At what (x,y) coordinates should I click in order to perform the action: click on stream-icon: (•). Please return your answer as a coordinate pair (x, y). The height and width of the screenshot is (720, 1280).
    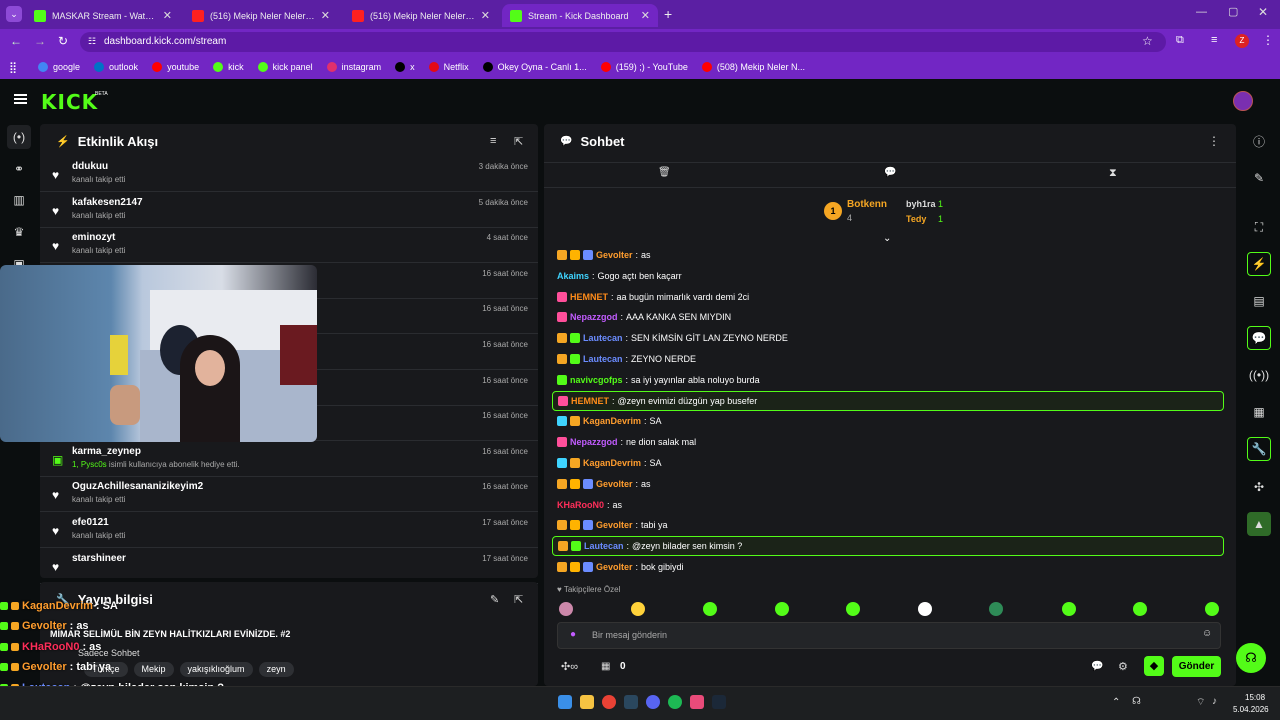
    Looking at the image, I should click on (19, 137).